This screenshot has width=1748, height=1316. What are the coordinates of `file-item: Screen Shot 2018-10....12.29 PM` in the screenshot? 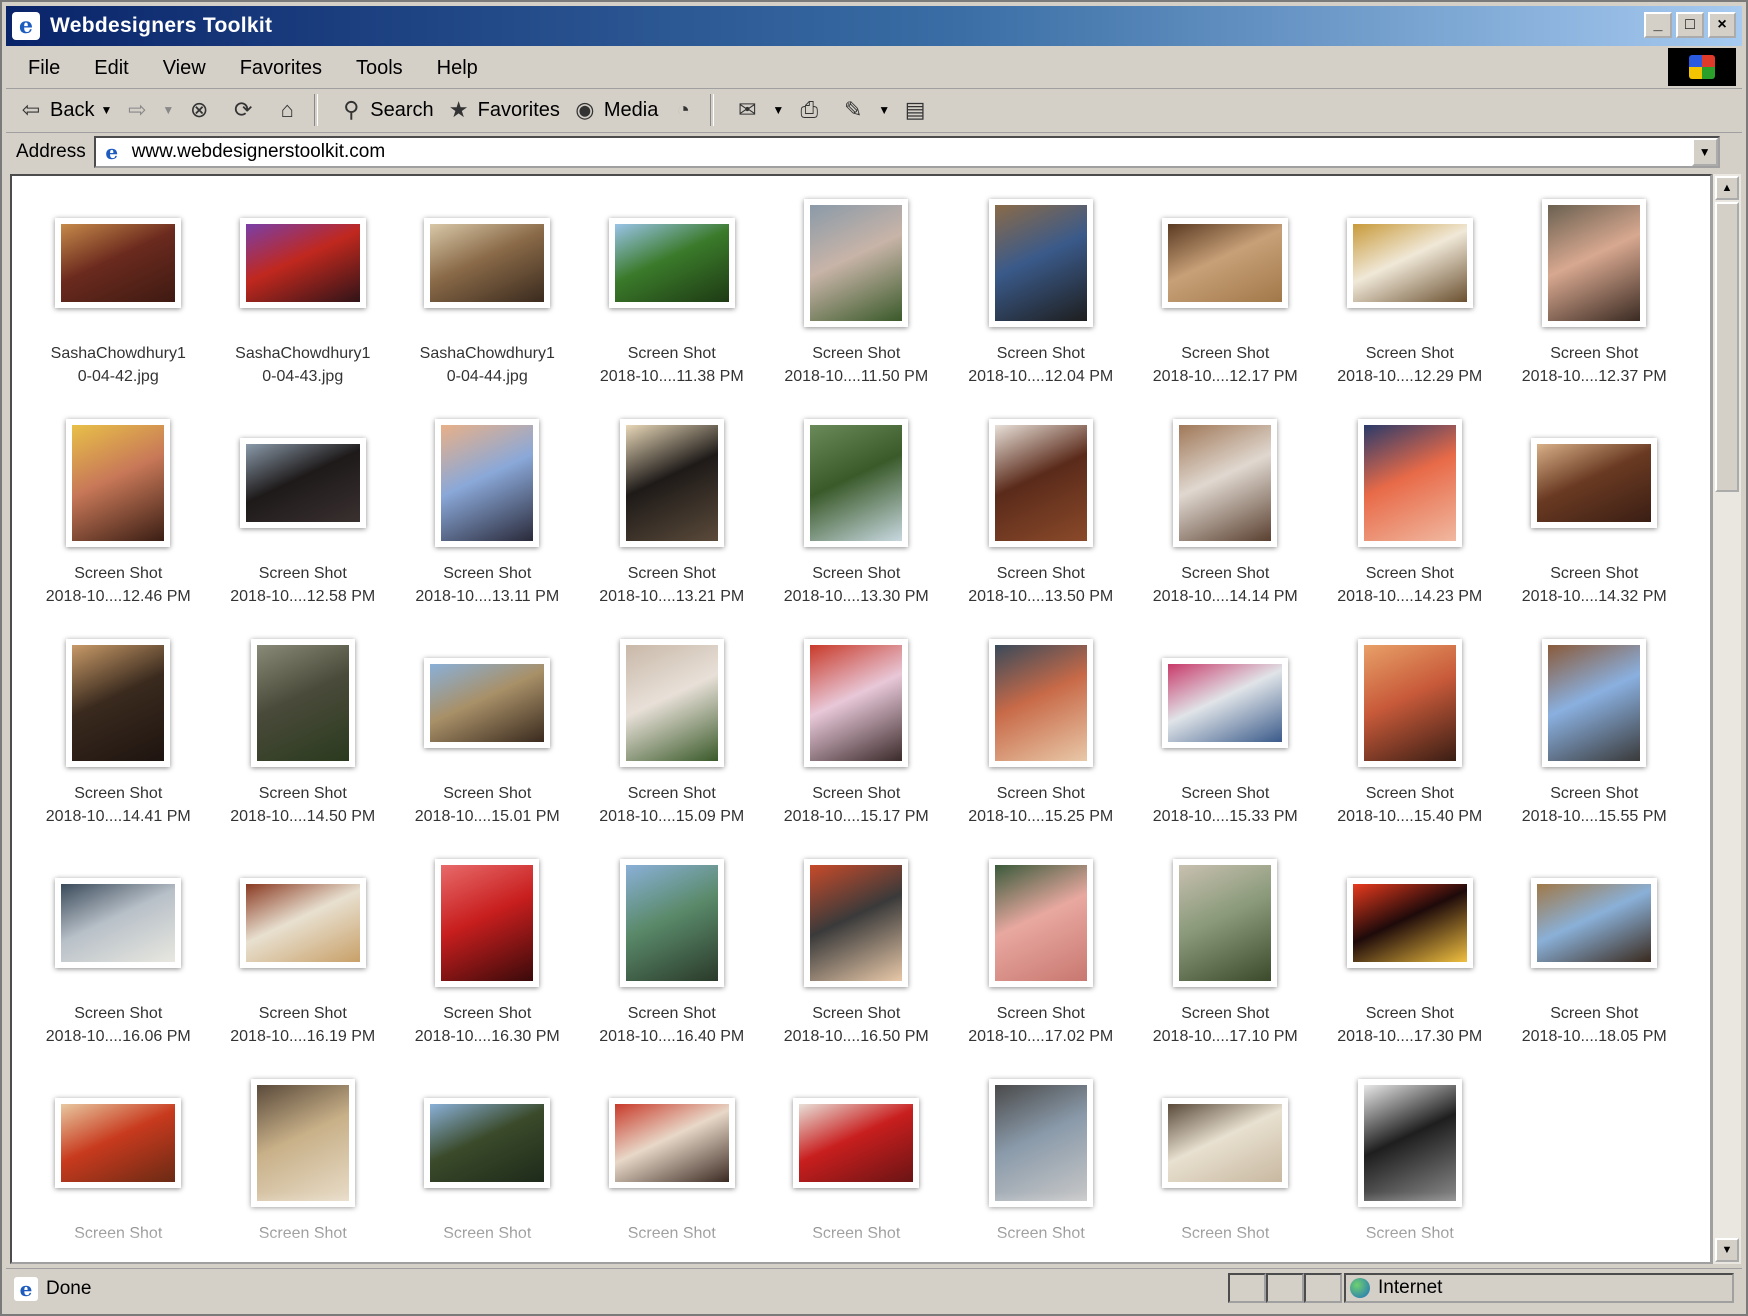 It's located at (1410, 304).